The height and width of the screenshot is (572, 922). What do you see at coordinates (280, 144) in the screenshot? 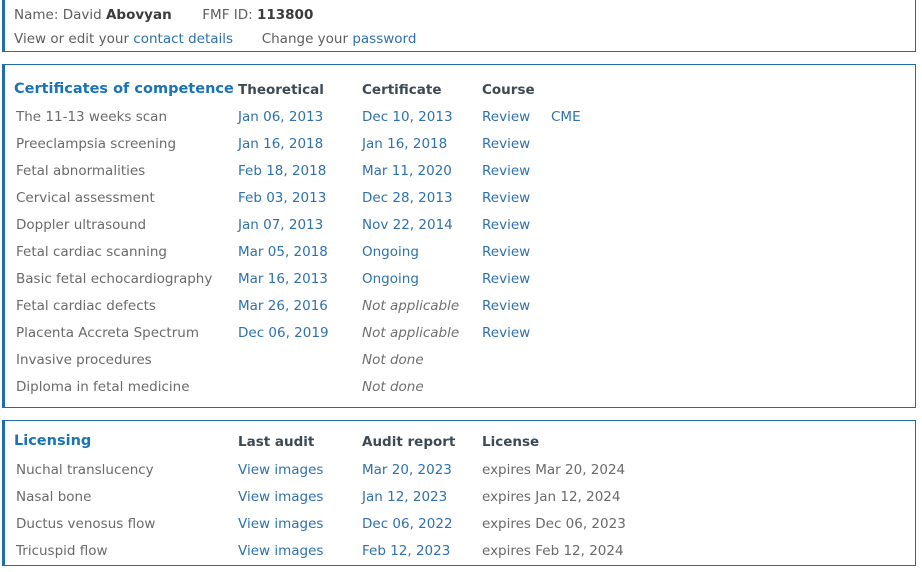
I see `certificate-row-theoretical: Jan 16, 2018` at bounding box center [280, 144].